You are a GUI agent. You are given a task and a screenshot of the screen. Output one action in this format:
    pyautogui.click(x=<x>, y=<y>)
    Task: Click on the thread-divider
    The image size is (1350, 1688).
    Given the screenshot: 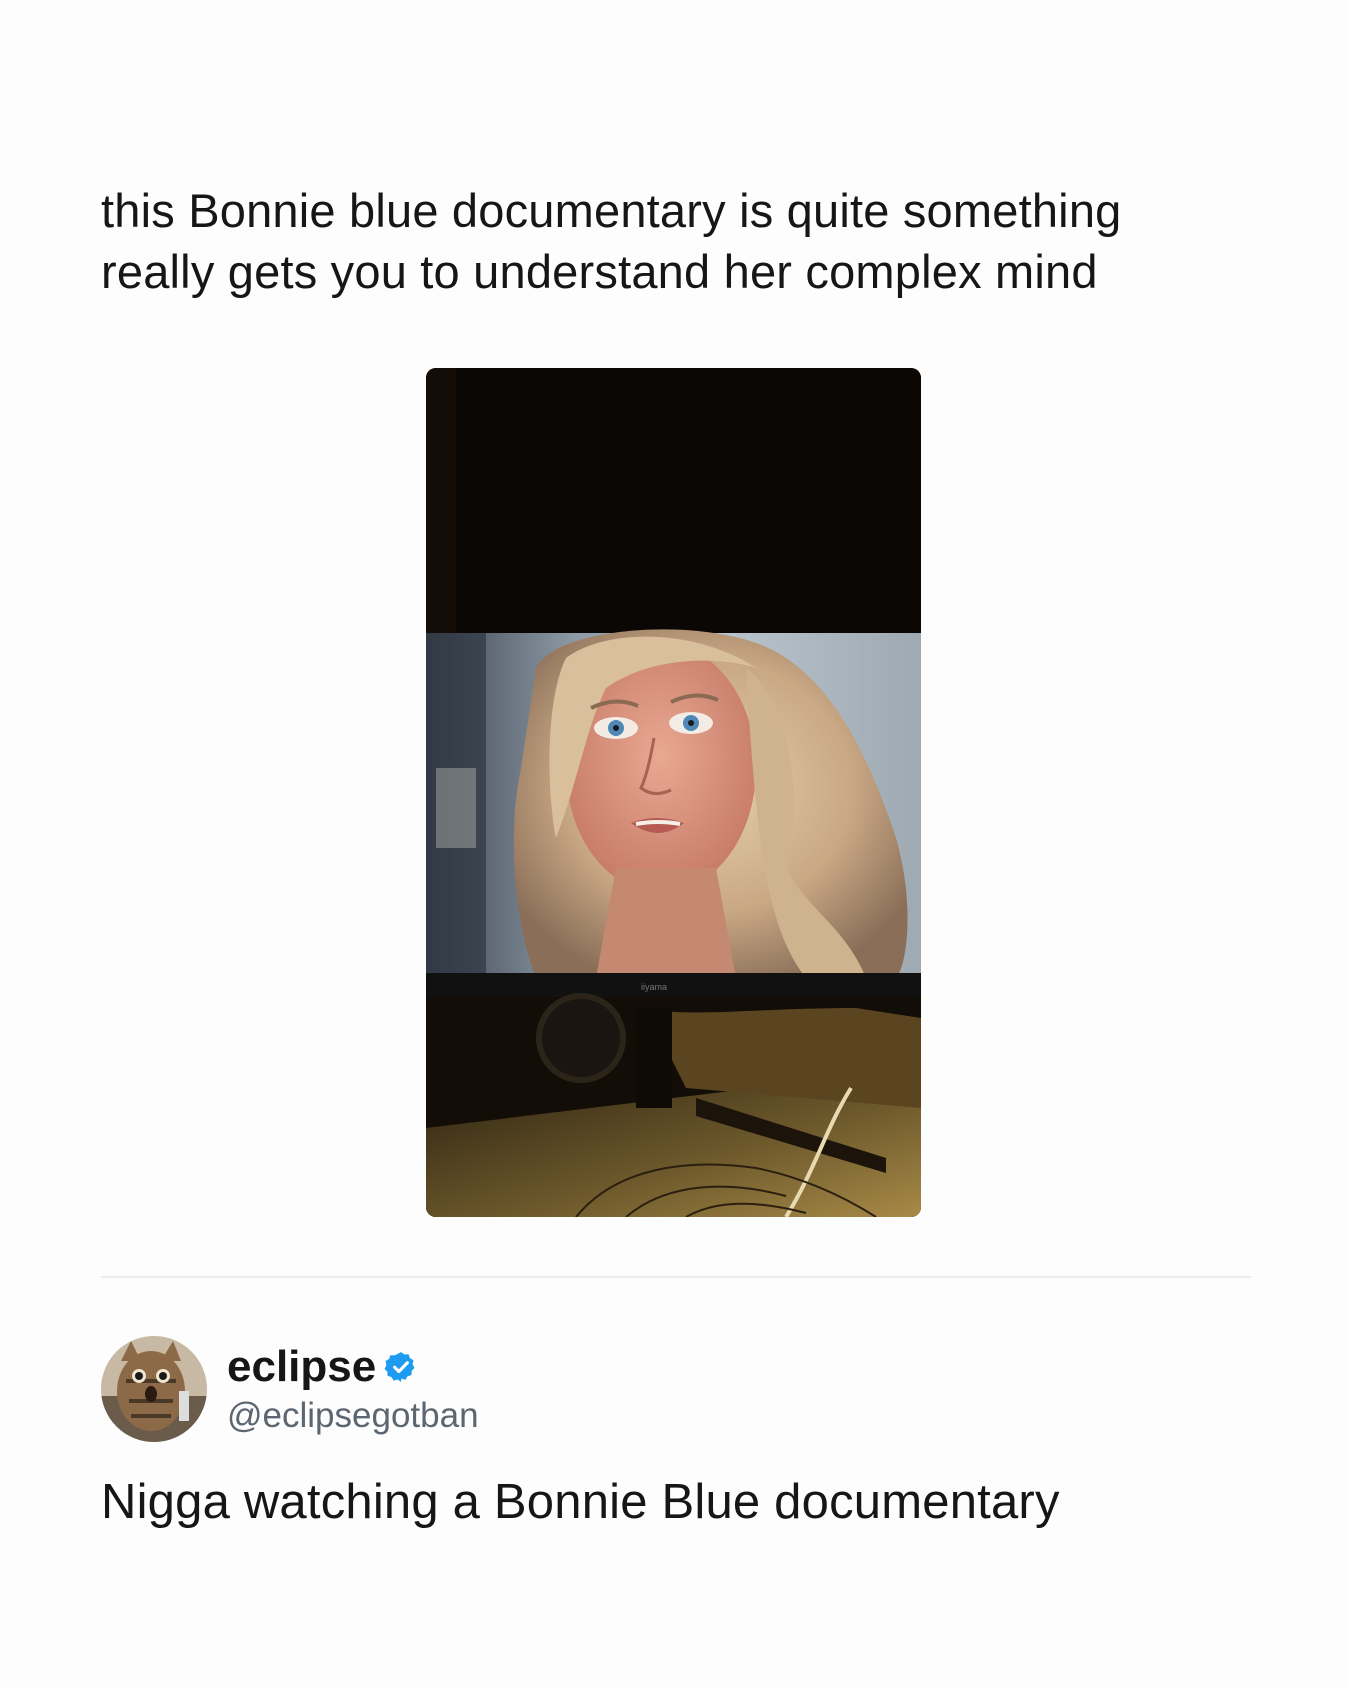 What is the action you would take?
    pyautogui.click(x=676, y=1277)
    